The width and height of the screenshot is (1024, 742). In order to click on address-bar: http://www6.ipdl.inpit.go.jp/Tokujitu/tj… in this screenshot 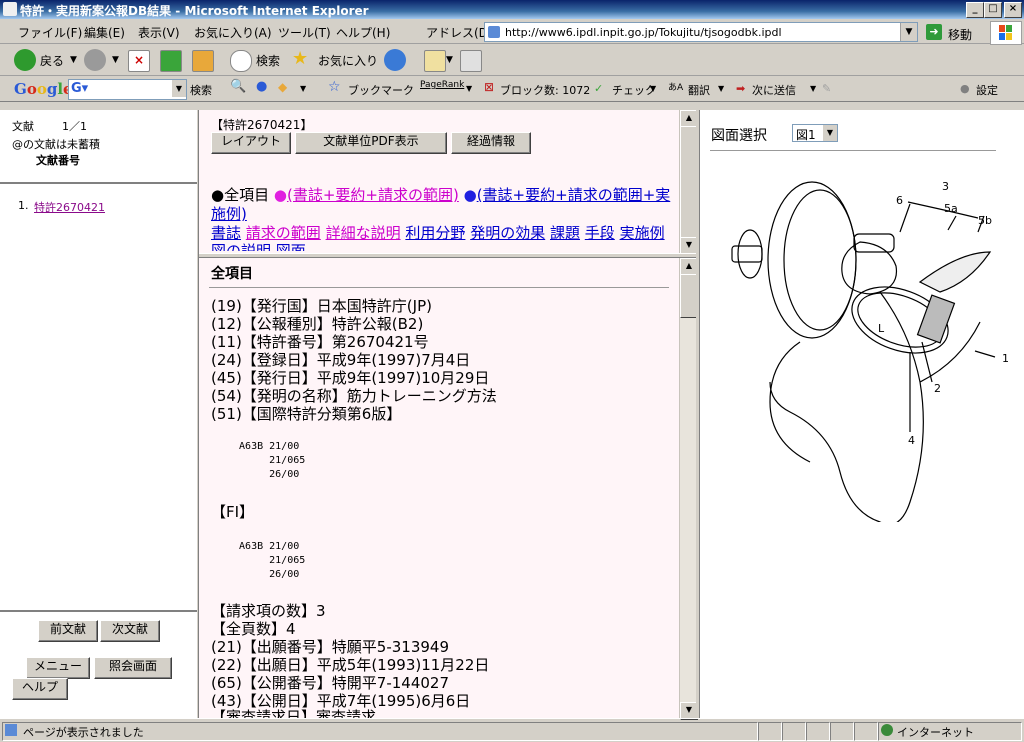, I will do `click(701, 32)`.